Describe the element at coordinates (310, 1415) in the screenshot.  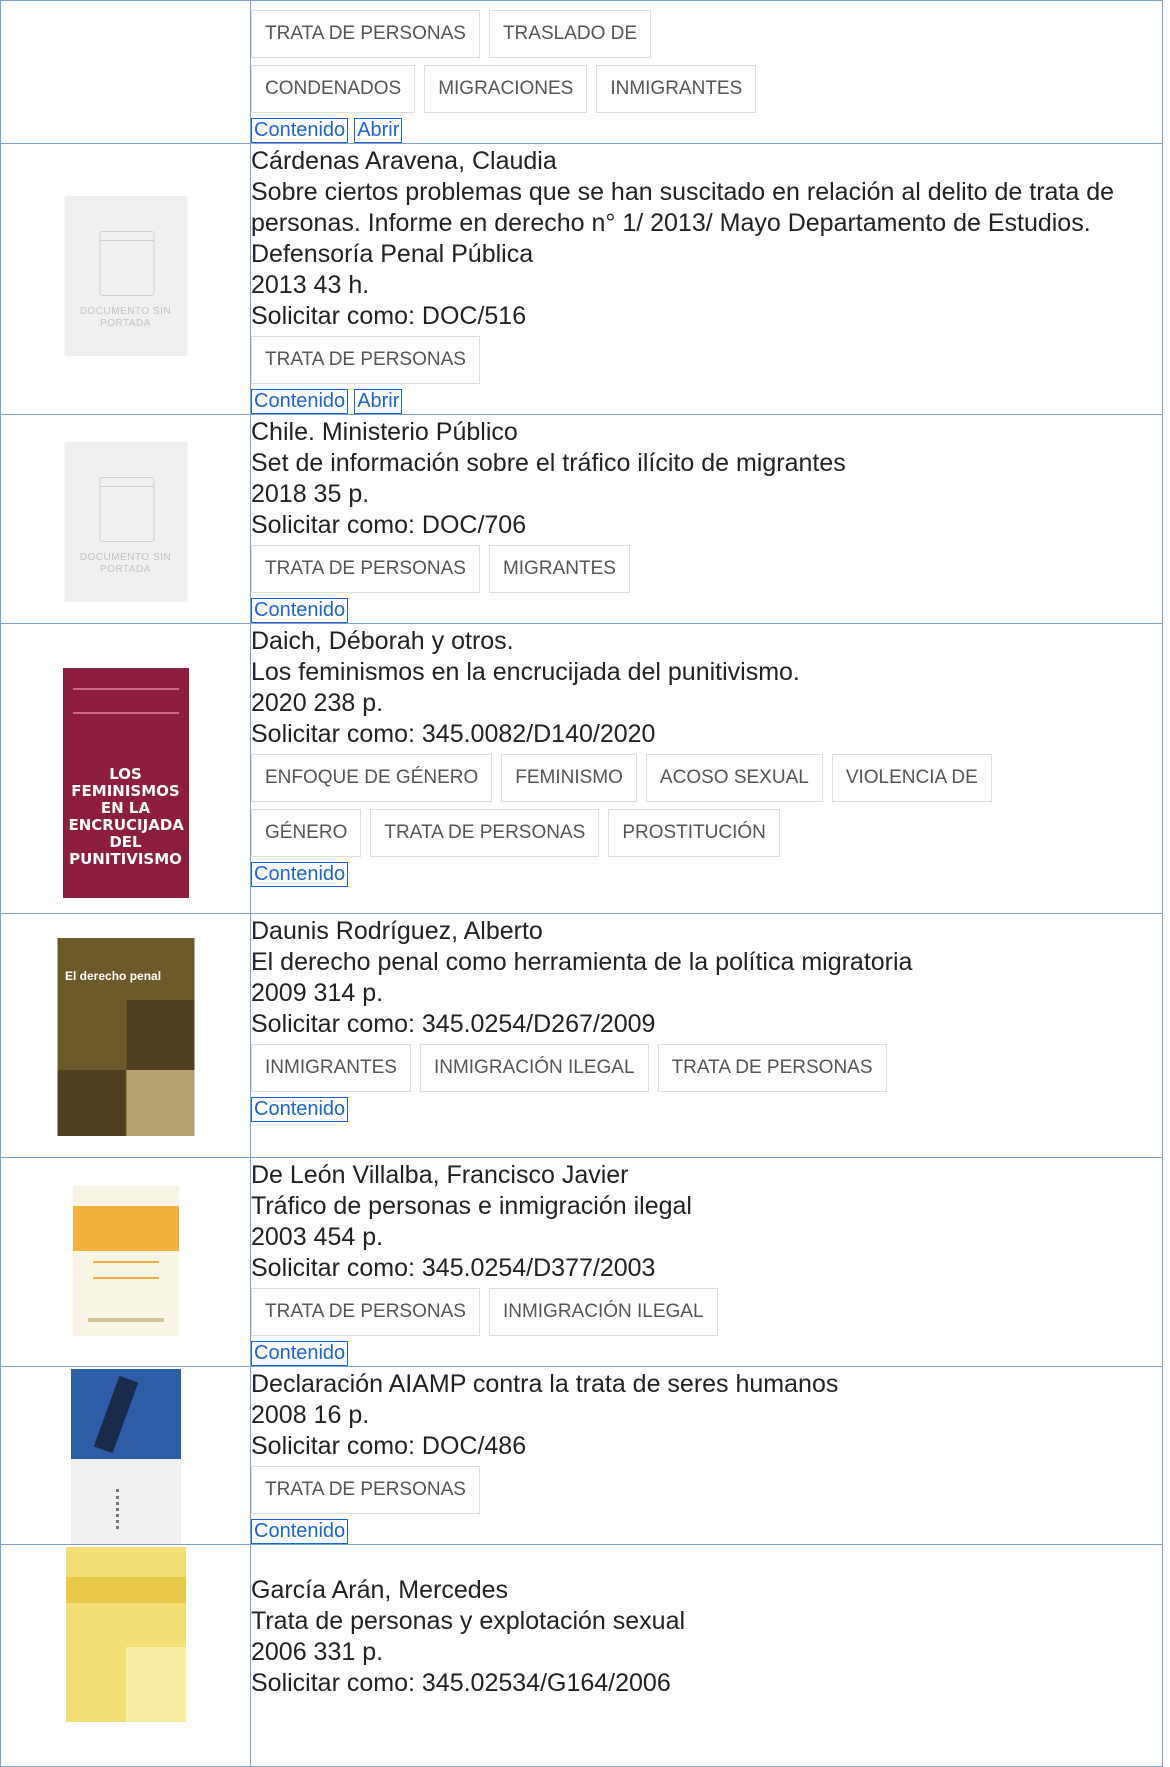
I see `record-year-pages: 2008 16 p.` at that location.